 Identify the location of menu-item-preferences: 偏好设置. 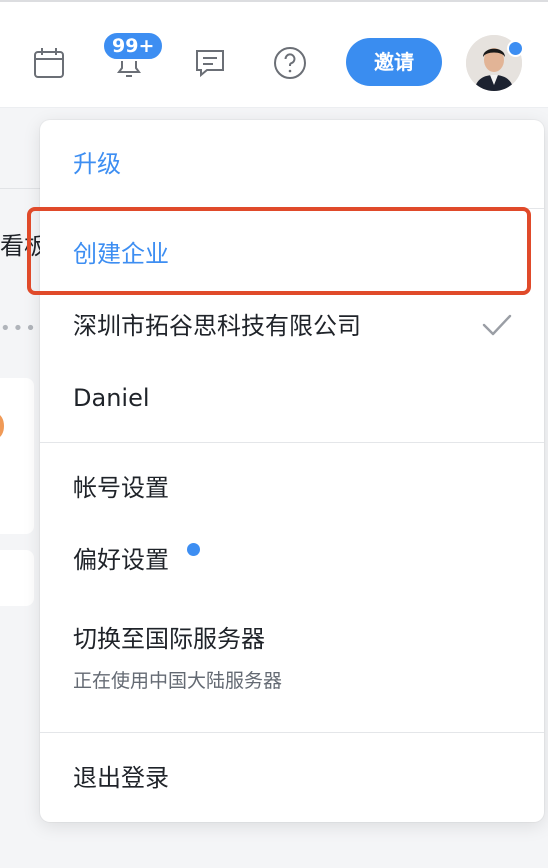
(121, 560).